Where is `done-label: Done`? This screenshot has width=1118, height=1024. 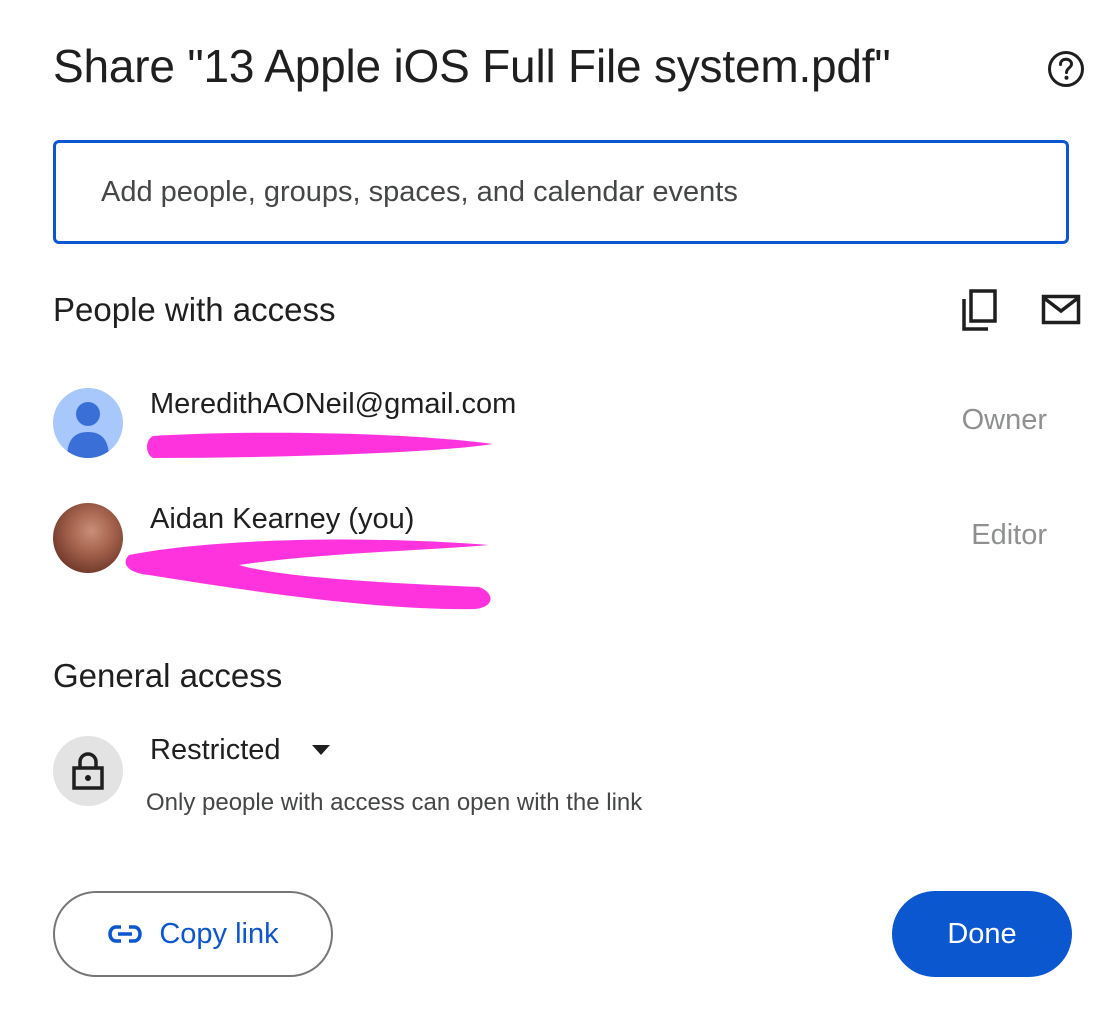
done-label: Done is located at coordinates (982, 934).